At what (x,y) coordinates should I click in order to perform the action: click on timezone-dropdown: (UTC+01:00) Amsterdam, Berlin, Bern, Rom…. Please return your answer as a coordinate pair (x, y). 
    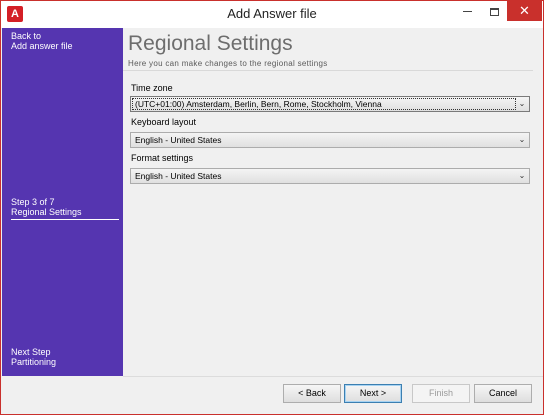
    Looking at the image, I should click on (330, 104).